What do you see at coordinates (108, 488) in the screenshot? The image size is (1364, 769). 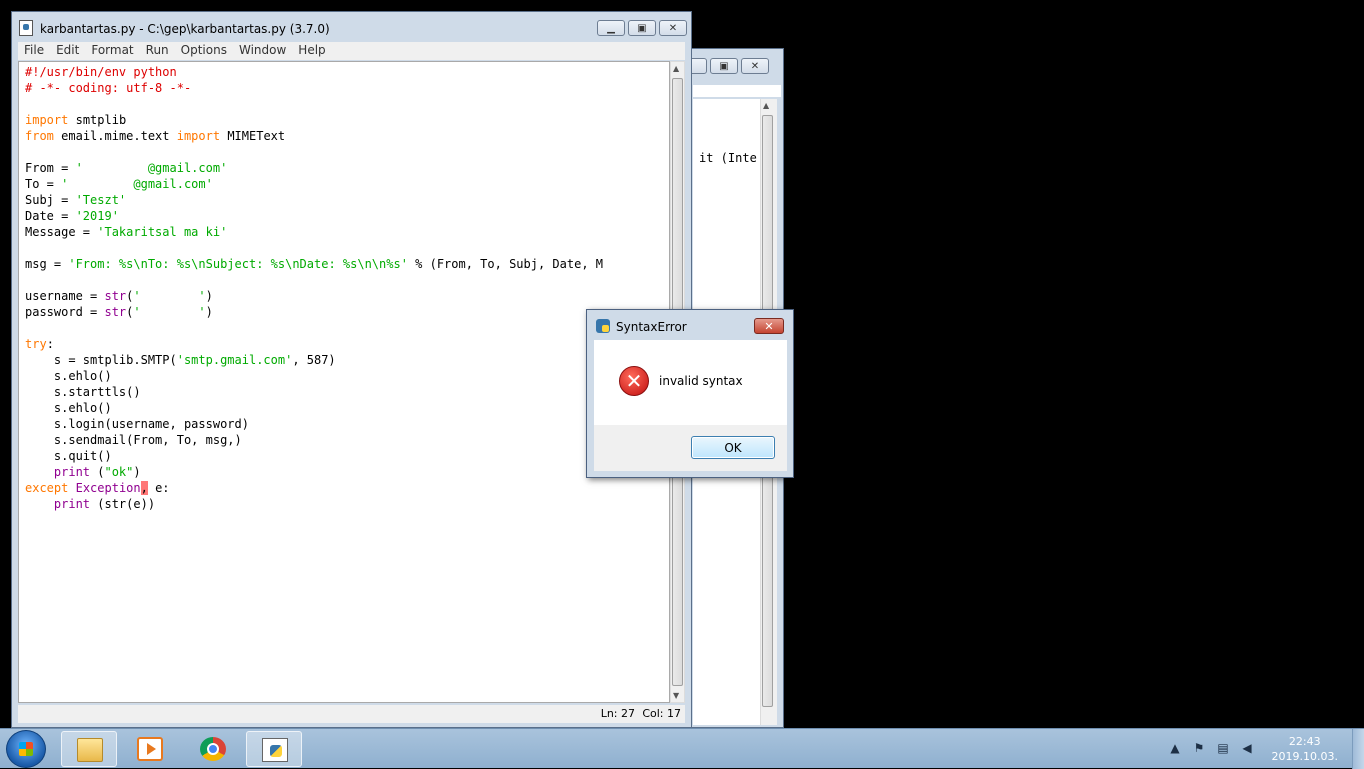 I see `builtin-token: Exception` at bounding box center [108, 488].